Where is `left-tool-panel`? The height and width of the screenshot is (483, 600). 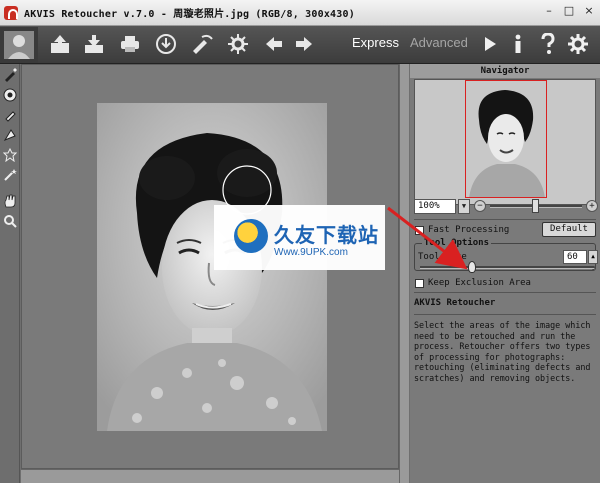
left-tool-panel is located at coordinates (10, 273).